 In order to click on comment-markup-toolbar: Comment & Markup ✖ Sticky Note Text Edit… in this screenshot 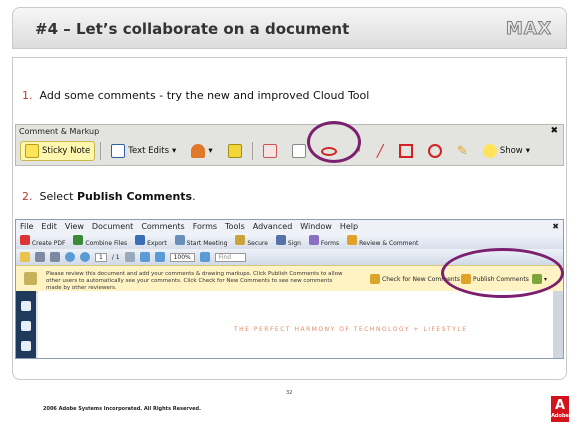, I will do `click(289, 145)`.